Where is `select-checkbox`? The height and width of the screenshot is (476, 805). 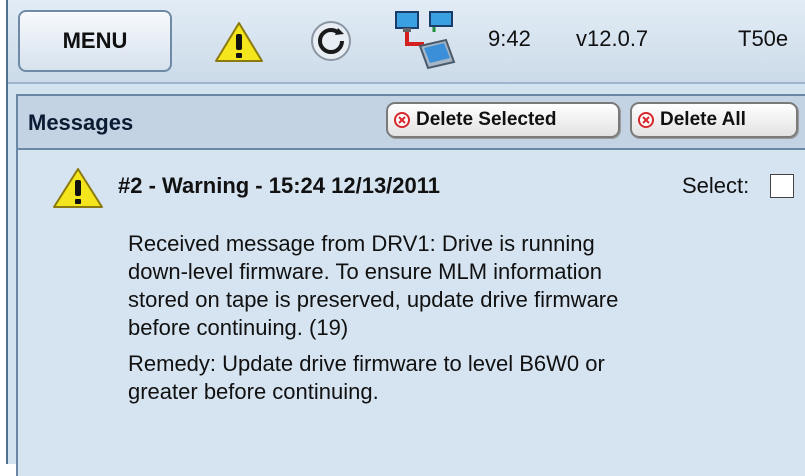 select-checkbox is located at coordinates (782, 186).